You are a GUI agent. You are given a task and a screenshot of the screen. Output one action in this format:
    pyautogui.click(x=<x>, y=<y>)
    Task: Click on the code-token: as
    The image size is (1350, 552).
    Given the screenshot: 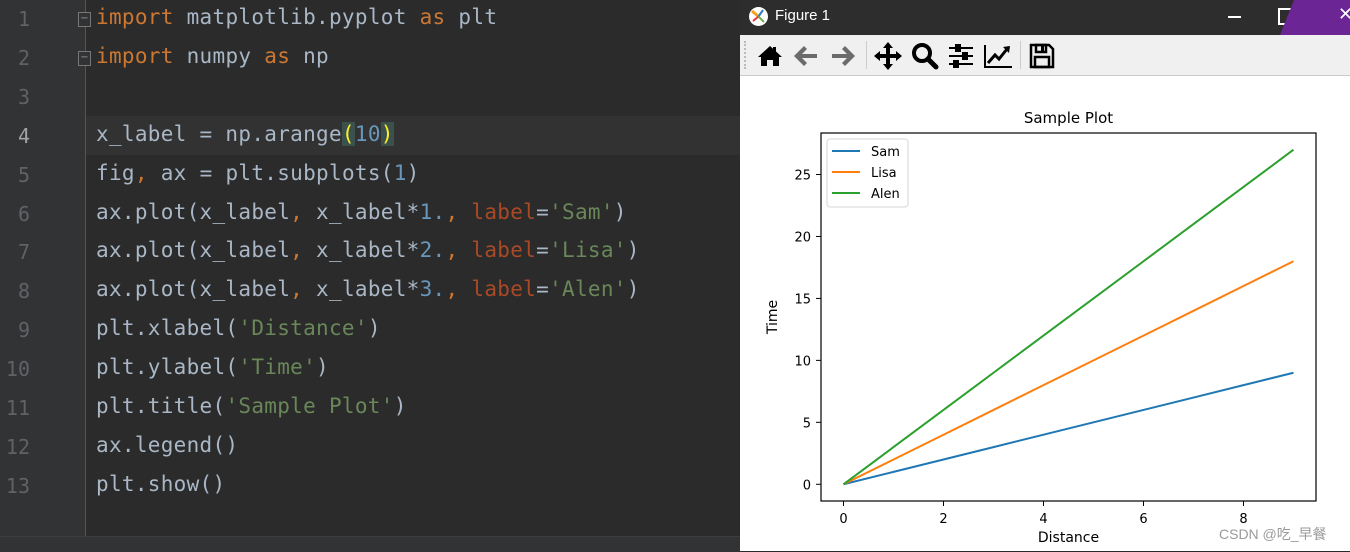 What is the action you would take?
    pyautogui.click(x=432, y=17)
    